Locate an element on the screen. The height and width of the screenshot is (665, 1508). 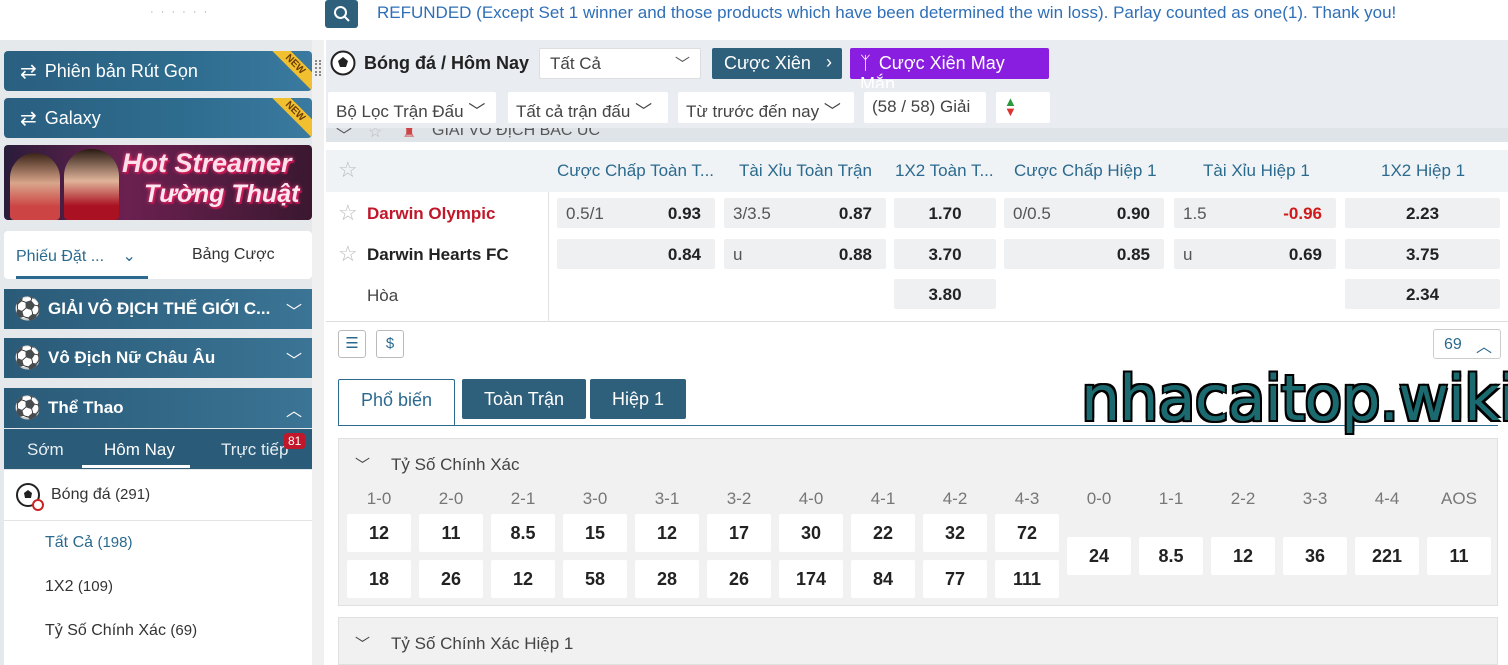
odds-cell: 1.5 -0.96 is located at coordinates (1255, 213).